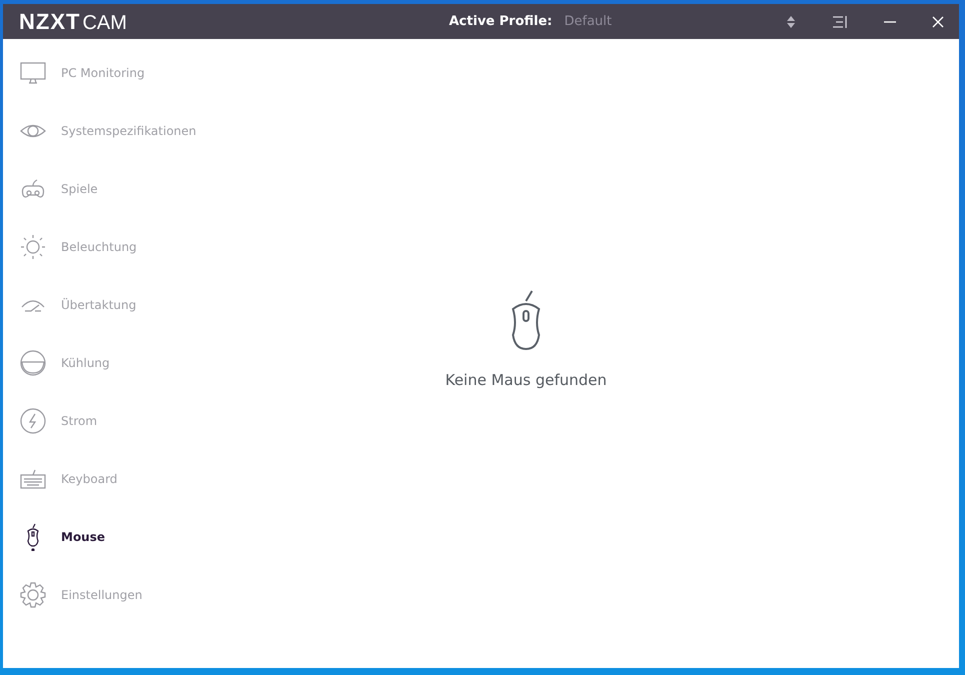 The height and width of the screenshot is (675, 965). Describe the element at coordinates (123, 537) in the screenshot. I see `sidebar-item: Mouse` at that location.